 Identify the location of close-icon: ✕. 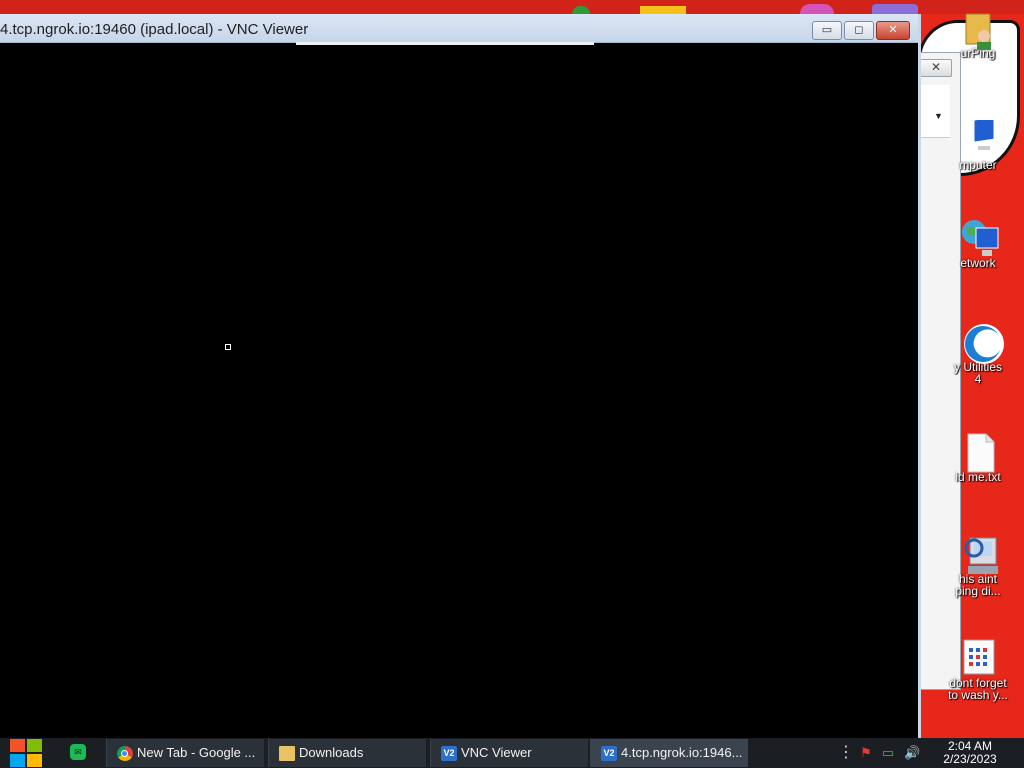
(893, 30).